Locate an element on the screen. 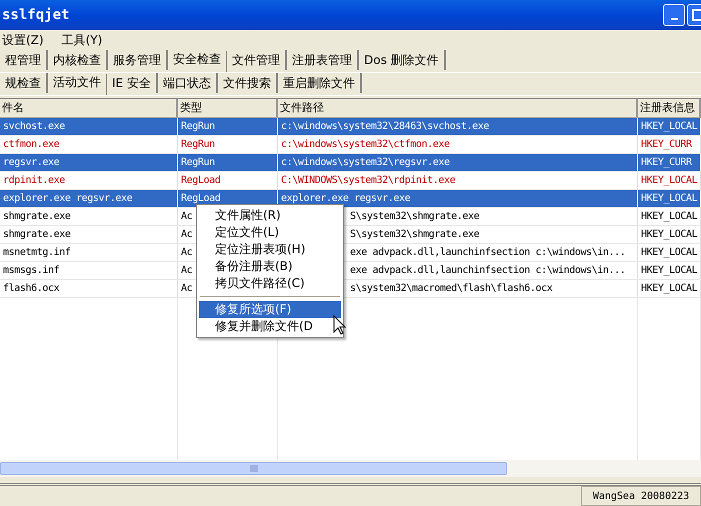 The image size is (701, 506). tab: 重启删除文件 is located at coordinates (320, 83).